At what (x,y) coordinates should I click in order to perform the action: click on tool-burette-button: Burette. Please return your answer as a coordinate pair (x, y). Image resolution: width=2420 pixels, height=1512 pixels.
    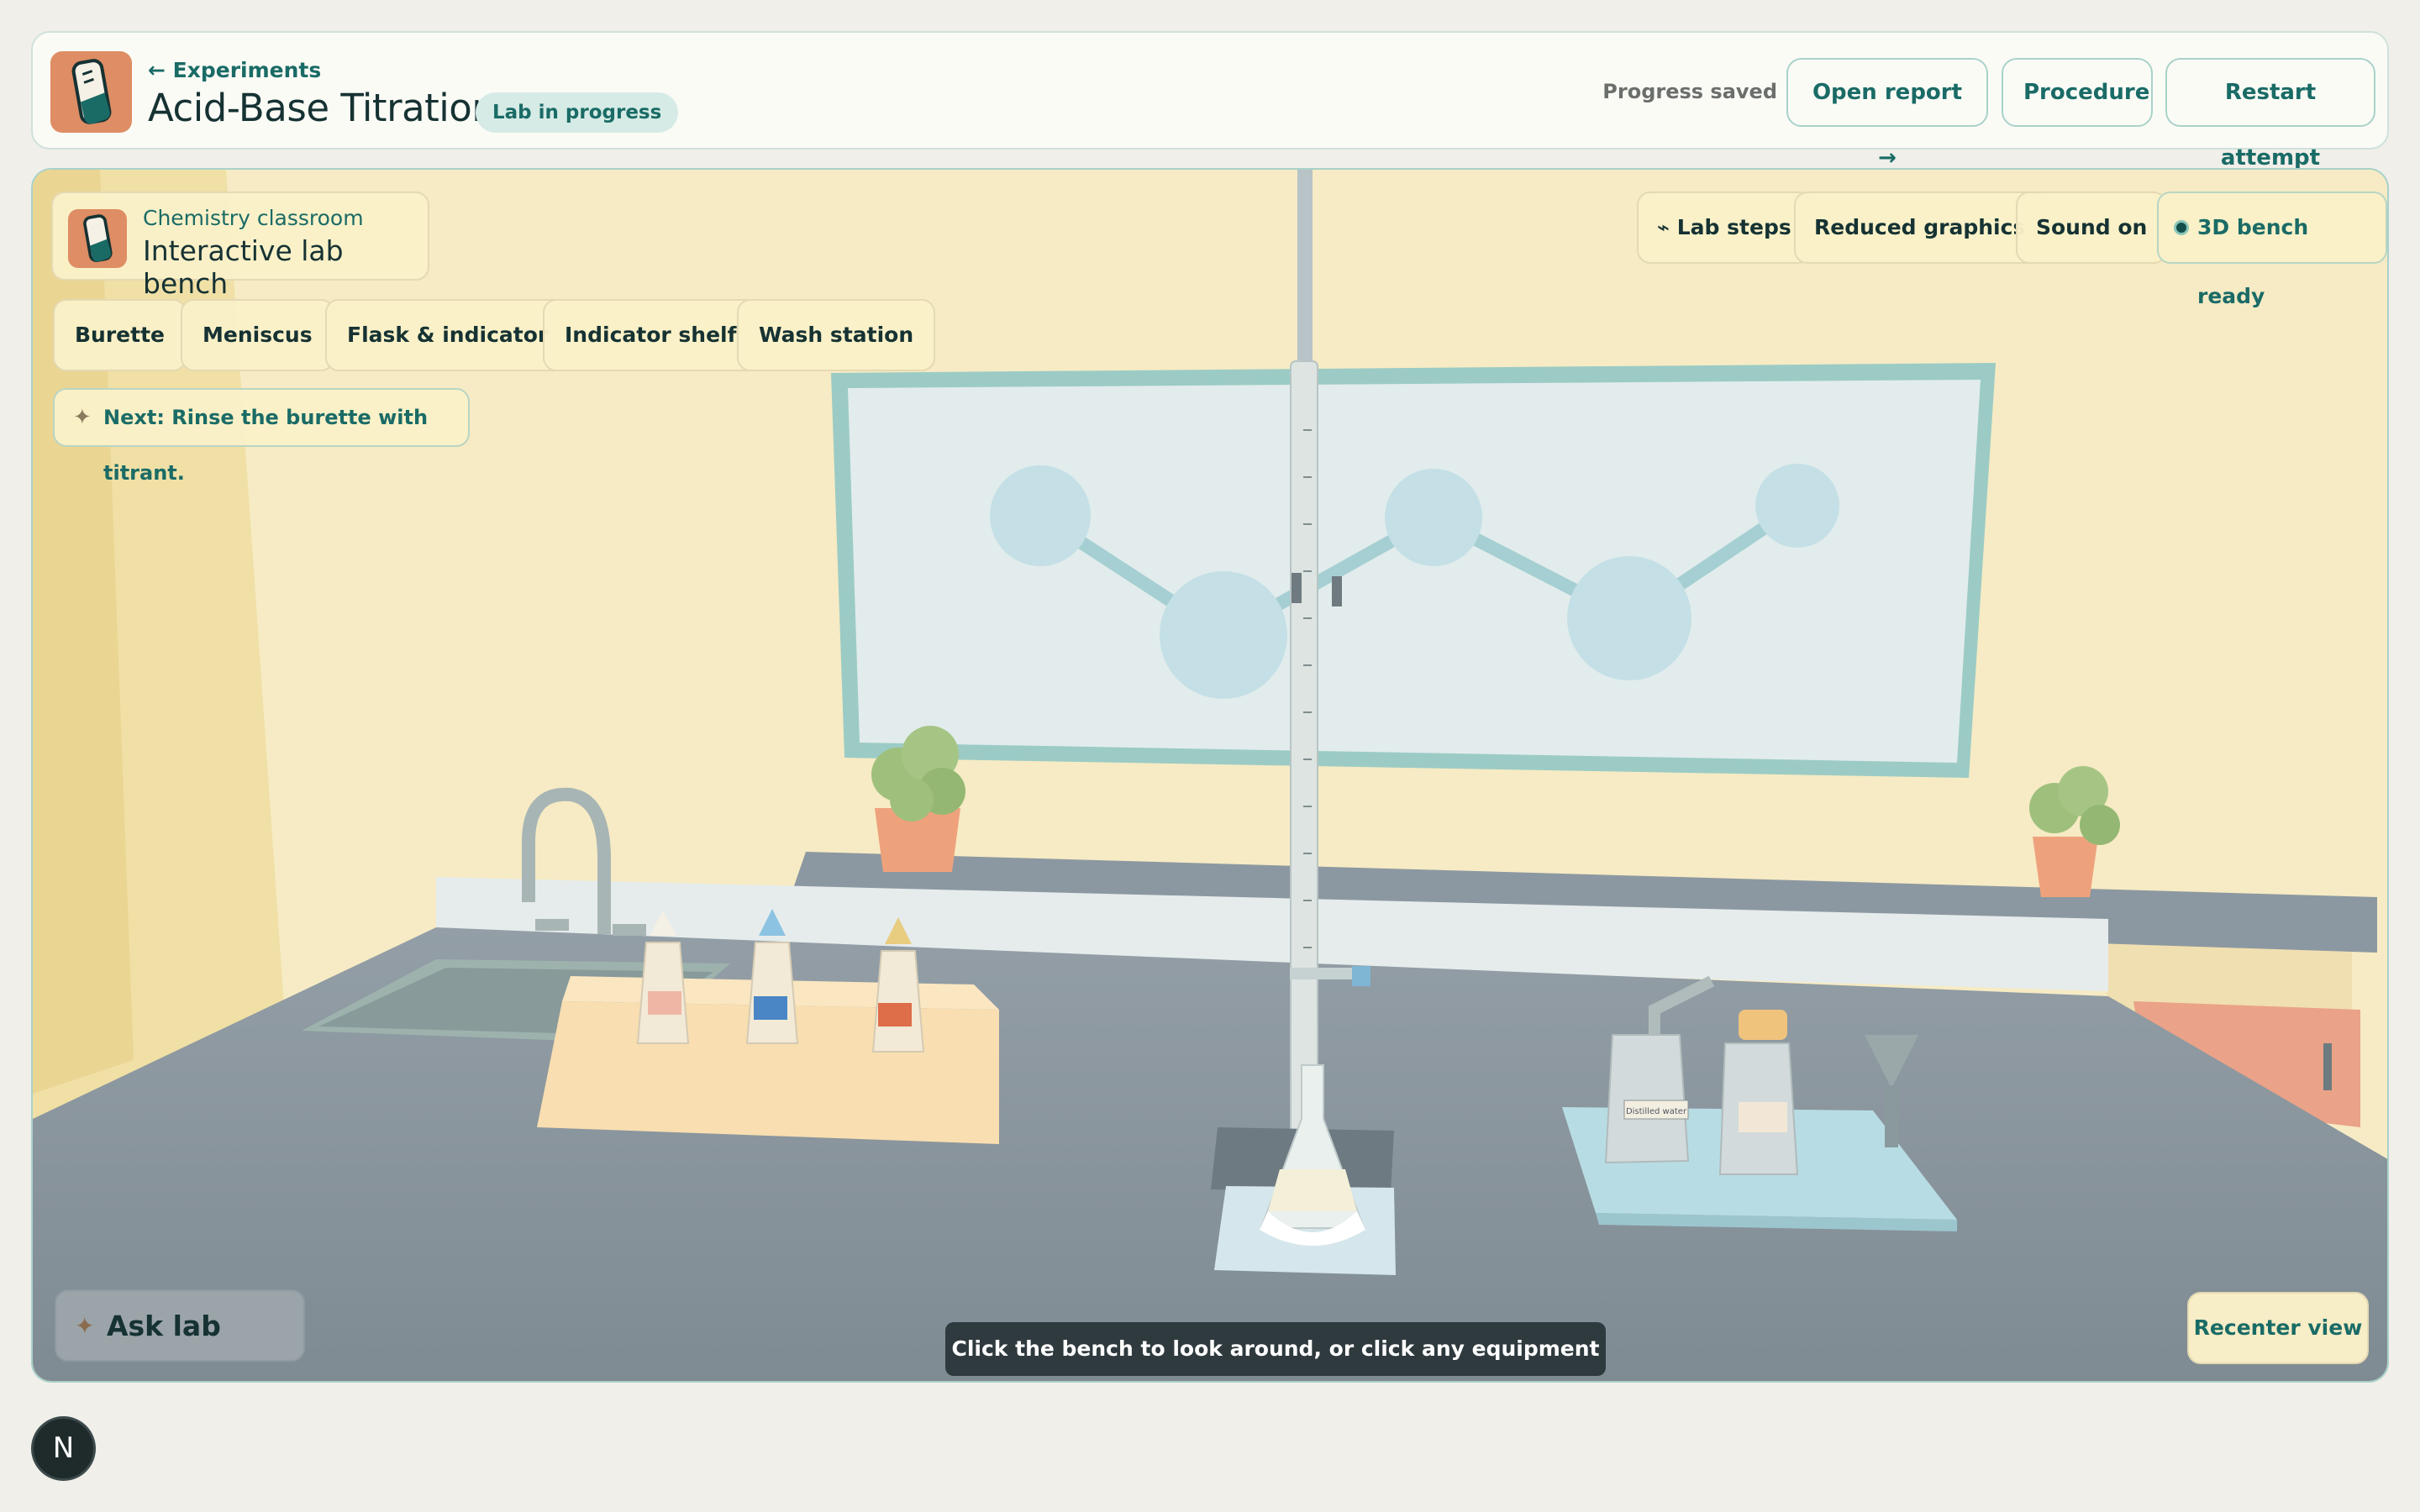
    Looking at the image, I should click on (120, 335).